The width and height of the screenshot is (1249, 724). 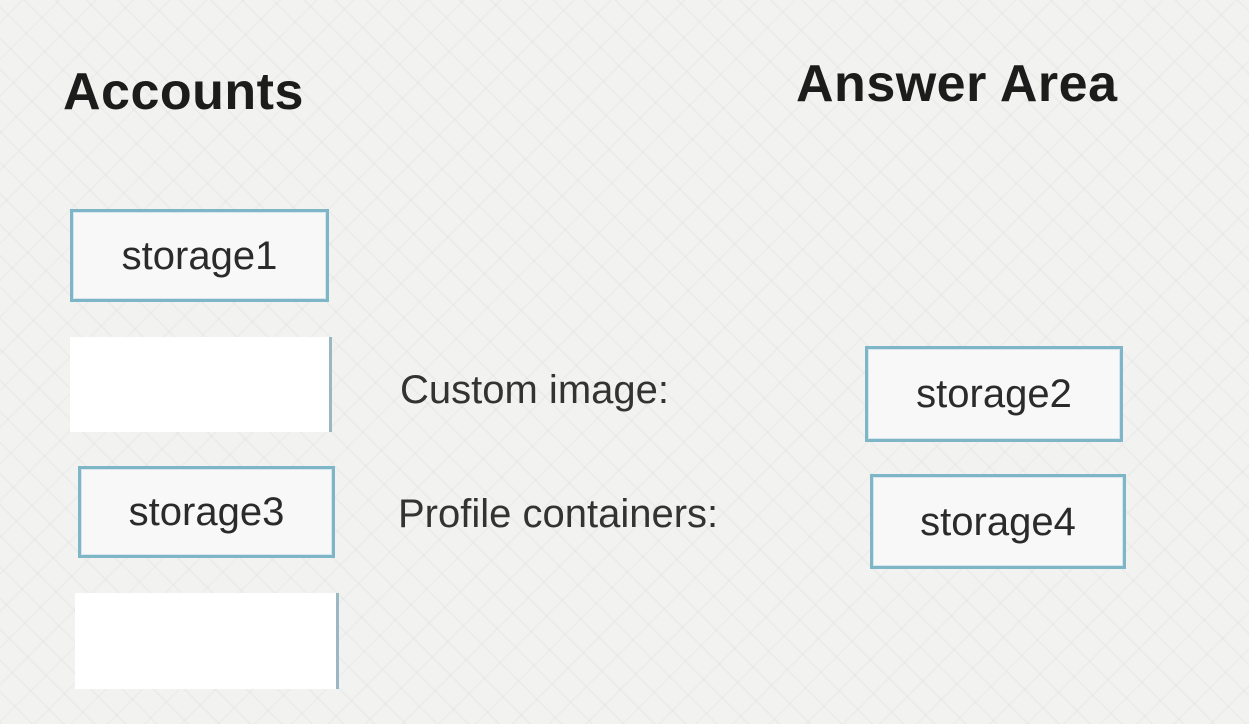 What do you see at coordinates (206, 512) in the screenshot?
I see `account-tile-storage3: storage3` at bounding box center [206, 512].